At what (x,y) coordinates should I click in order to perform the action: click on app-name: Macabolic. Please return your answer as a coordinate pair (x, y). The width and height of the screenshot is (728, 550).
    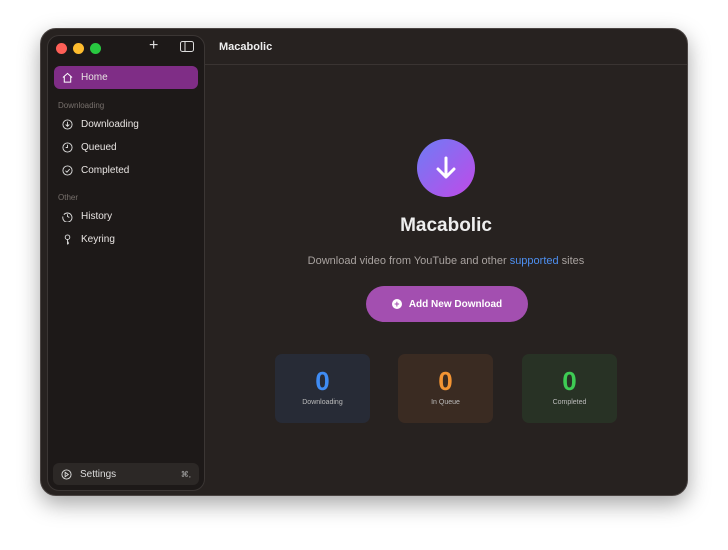
    Looking at the image, I should click on (446, 225).